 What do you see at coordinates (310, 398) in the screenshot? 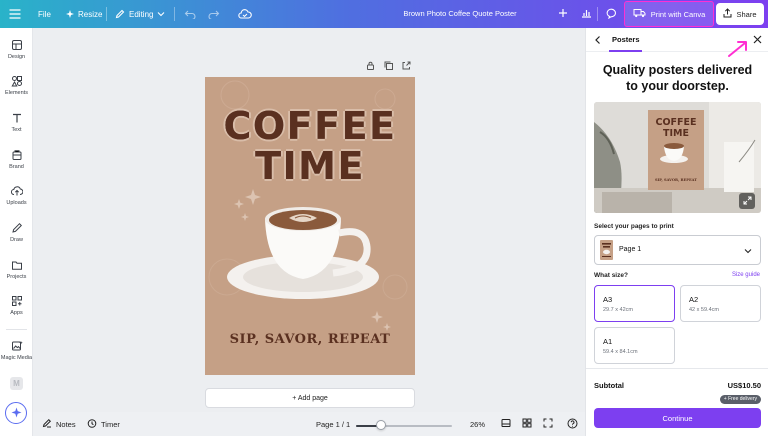
I see `add-page-button: + Add page` at bounding box center [310, 398].